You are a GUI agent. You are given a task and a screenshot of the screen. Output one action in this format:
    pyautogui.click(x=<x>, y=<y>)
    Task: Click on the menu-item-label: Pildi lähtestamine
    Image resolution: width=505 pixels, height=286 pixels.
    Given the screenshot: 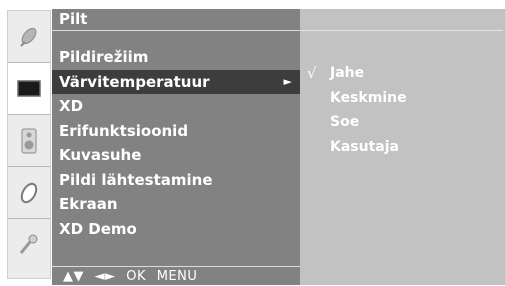 What is the action you would take?
    pyautogui.click(x=136, y=179)
    